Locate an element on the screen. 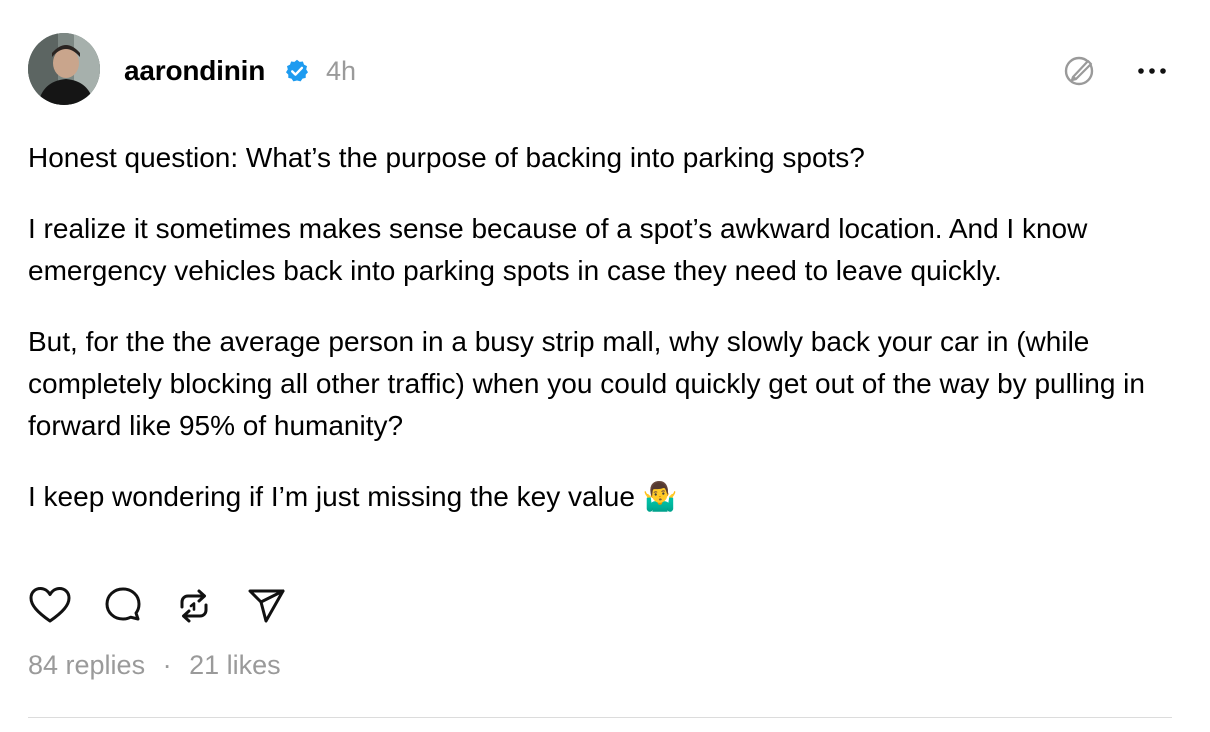  post-stats: 84 replies · 21 likes is located at coordinates (154, 665).